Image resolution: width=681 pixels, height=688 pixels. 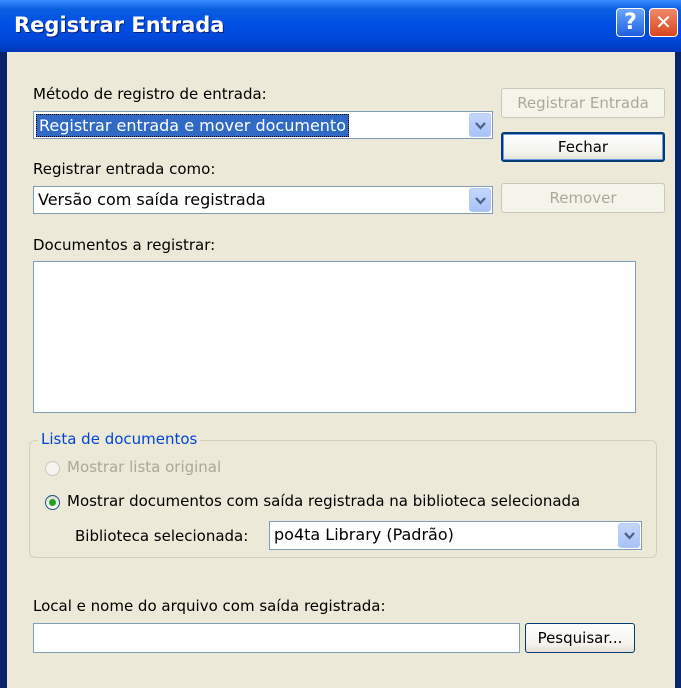 I want to click on radio-library-docs, so click(x=52, y=502).